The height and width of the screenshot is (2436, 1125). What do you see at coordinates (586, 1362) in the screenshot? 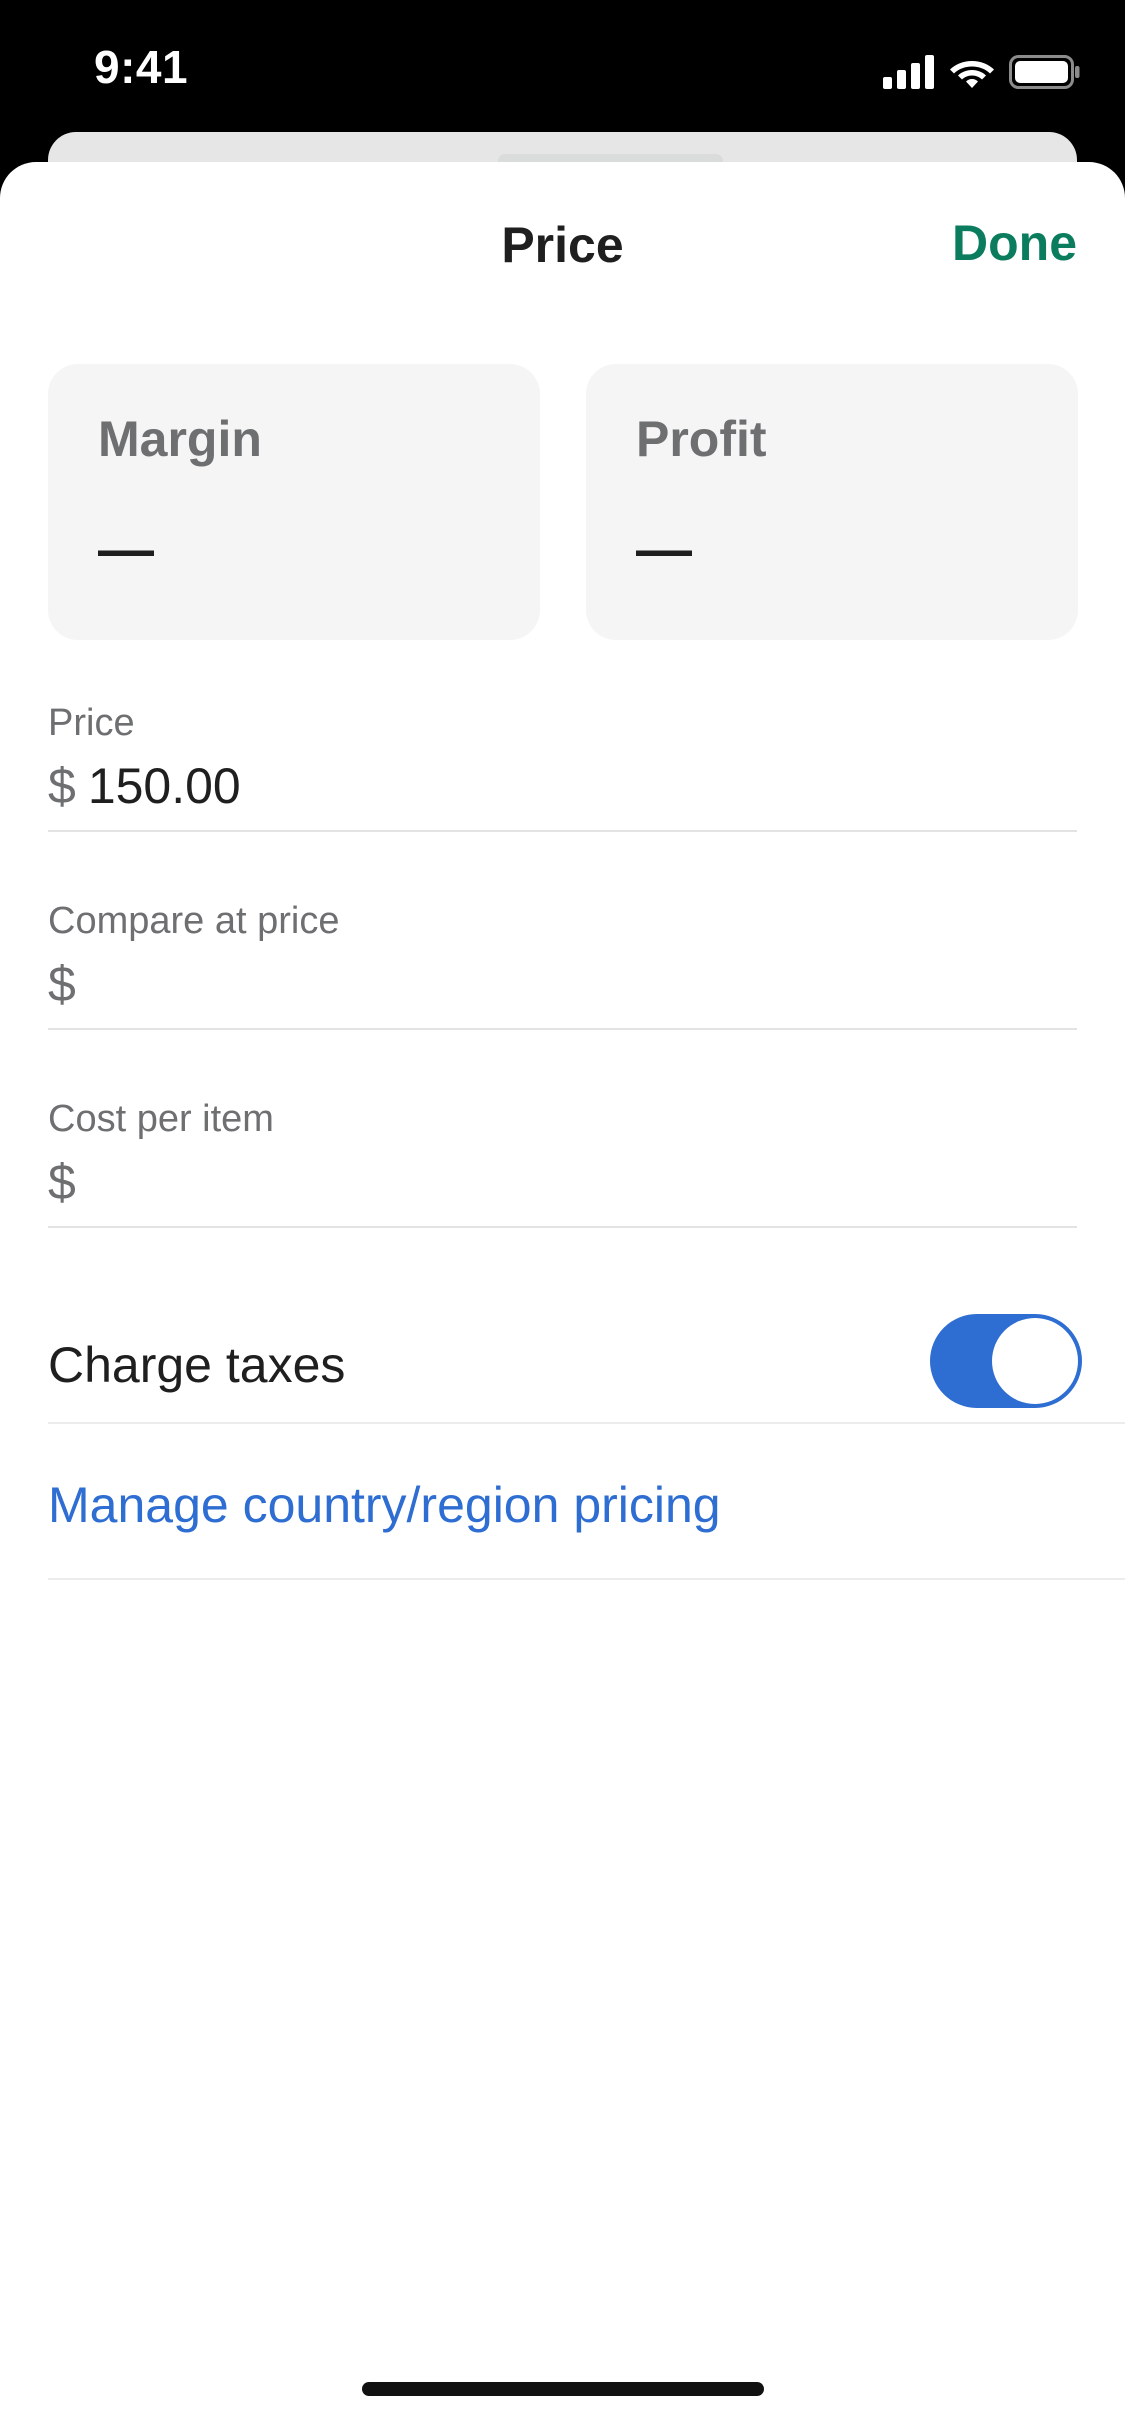
I see `charge-taxes-row: Charge taxes` at bounding box center [586, 1362].